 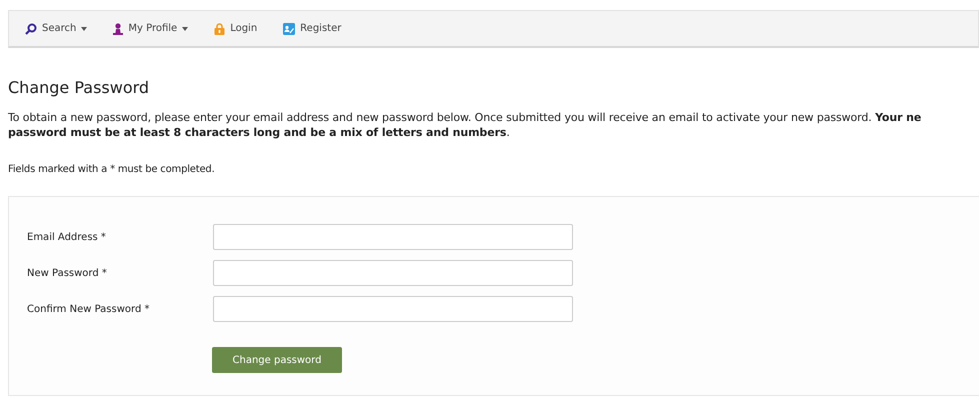 I want to click on search-icon, so click(x=31, y=28).